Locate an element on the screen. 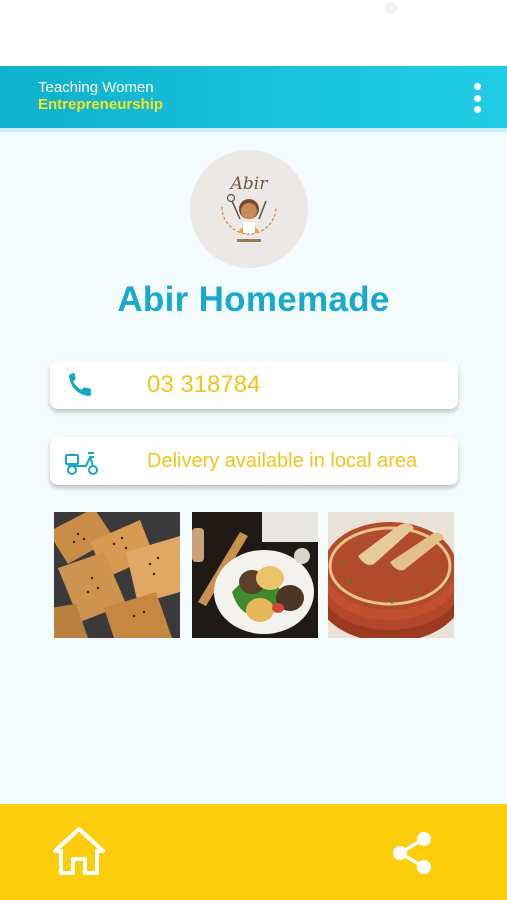  status-indicator is located at coordinates (391, 8).